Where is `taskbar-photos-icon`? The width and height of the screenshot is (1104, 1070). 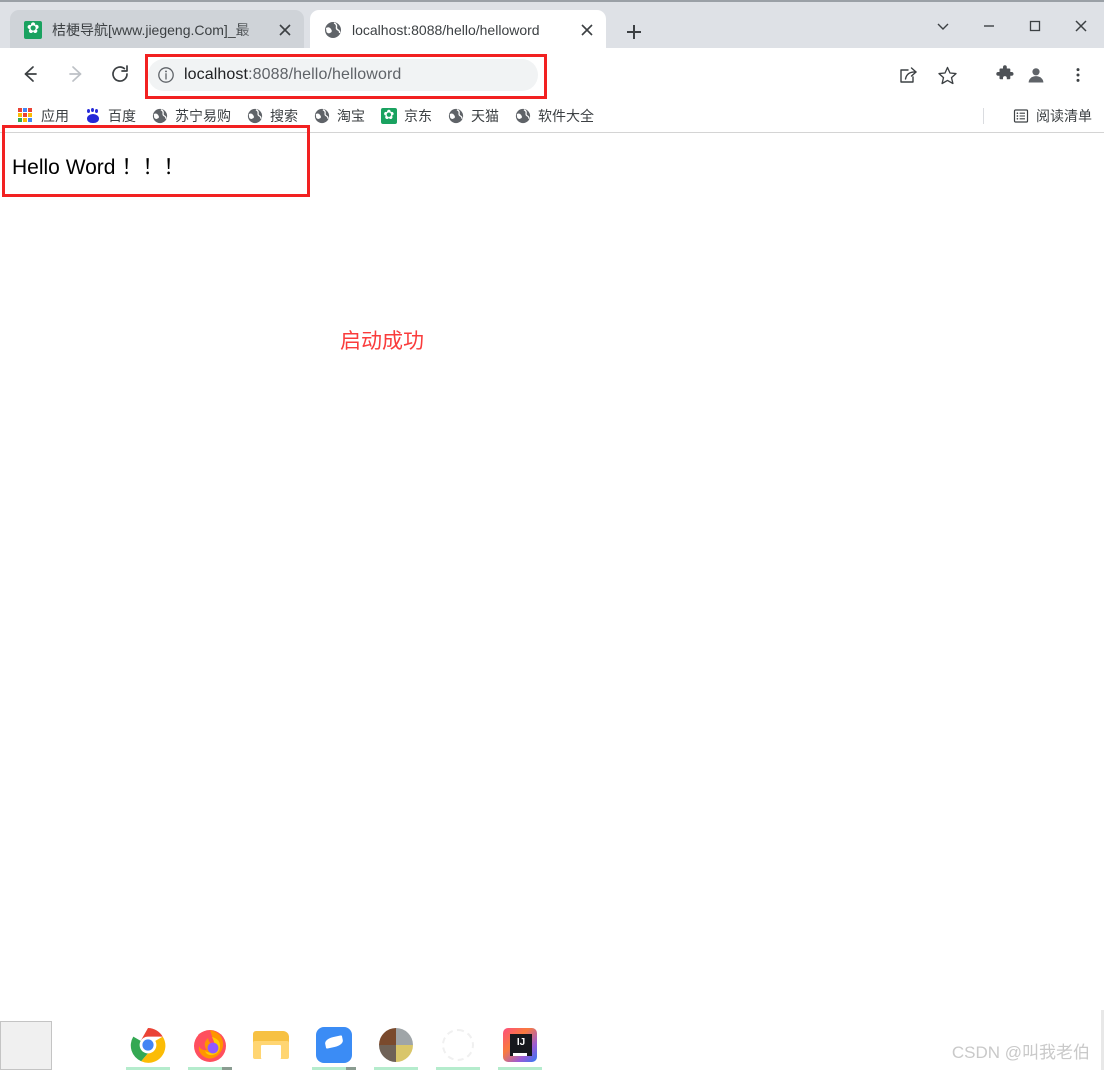 taskbar-photos-icon is located at coordinates (396, 1045).